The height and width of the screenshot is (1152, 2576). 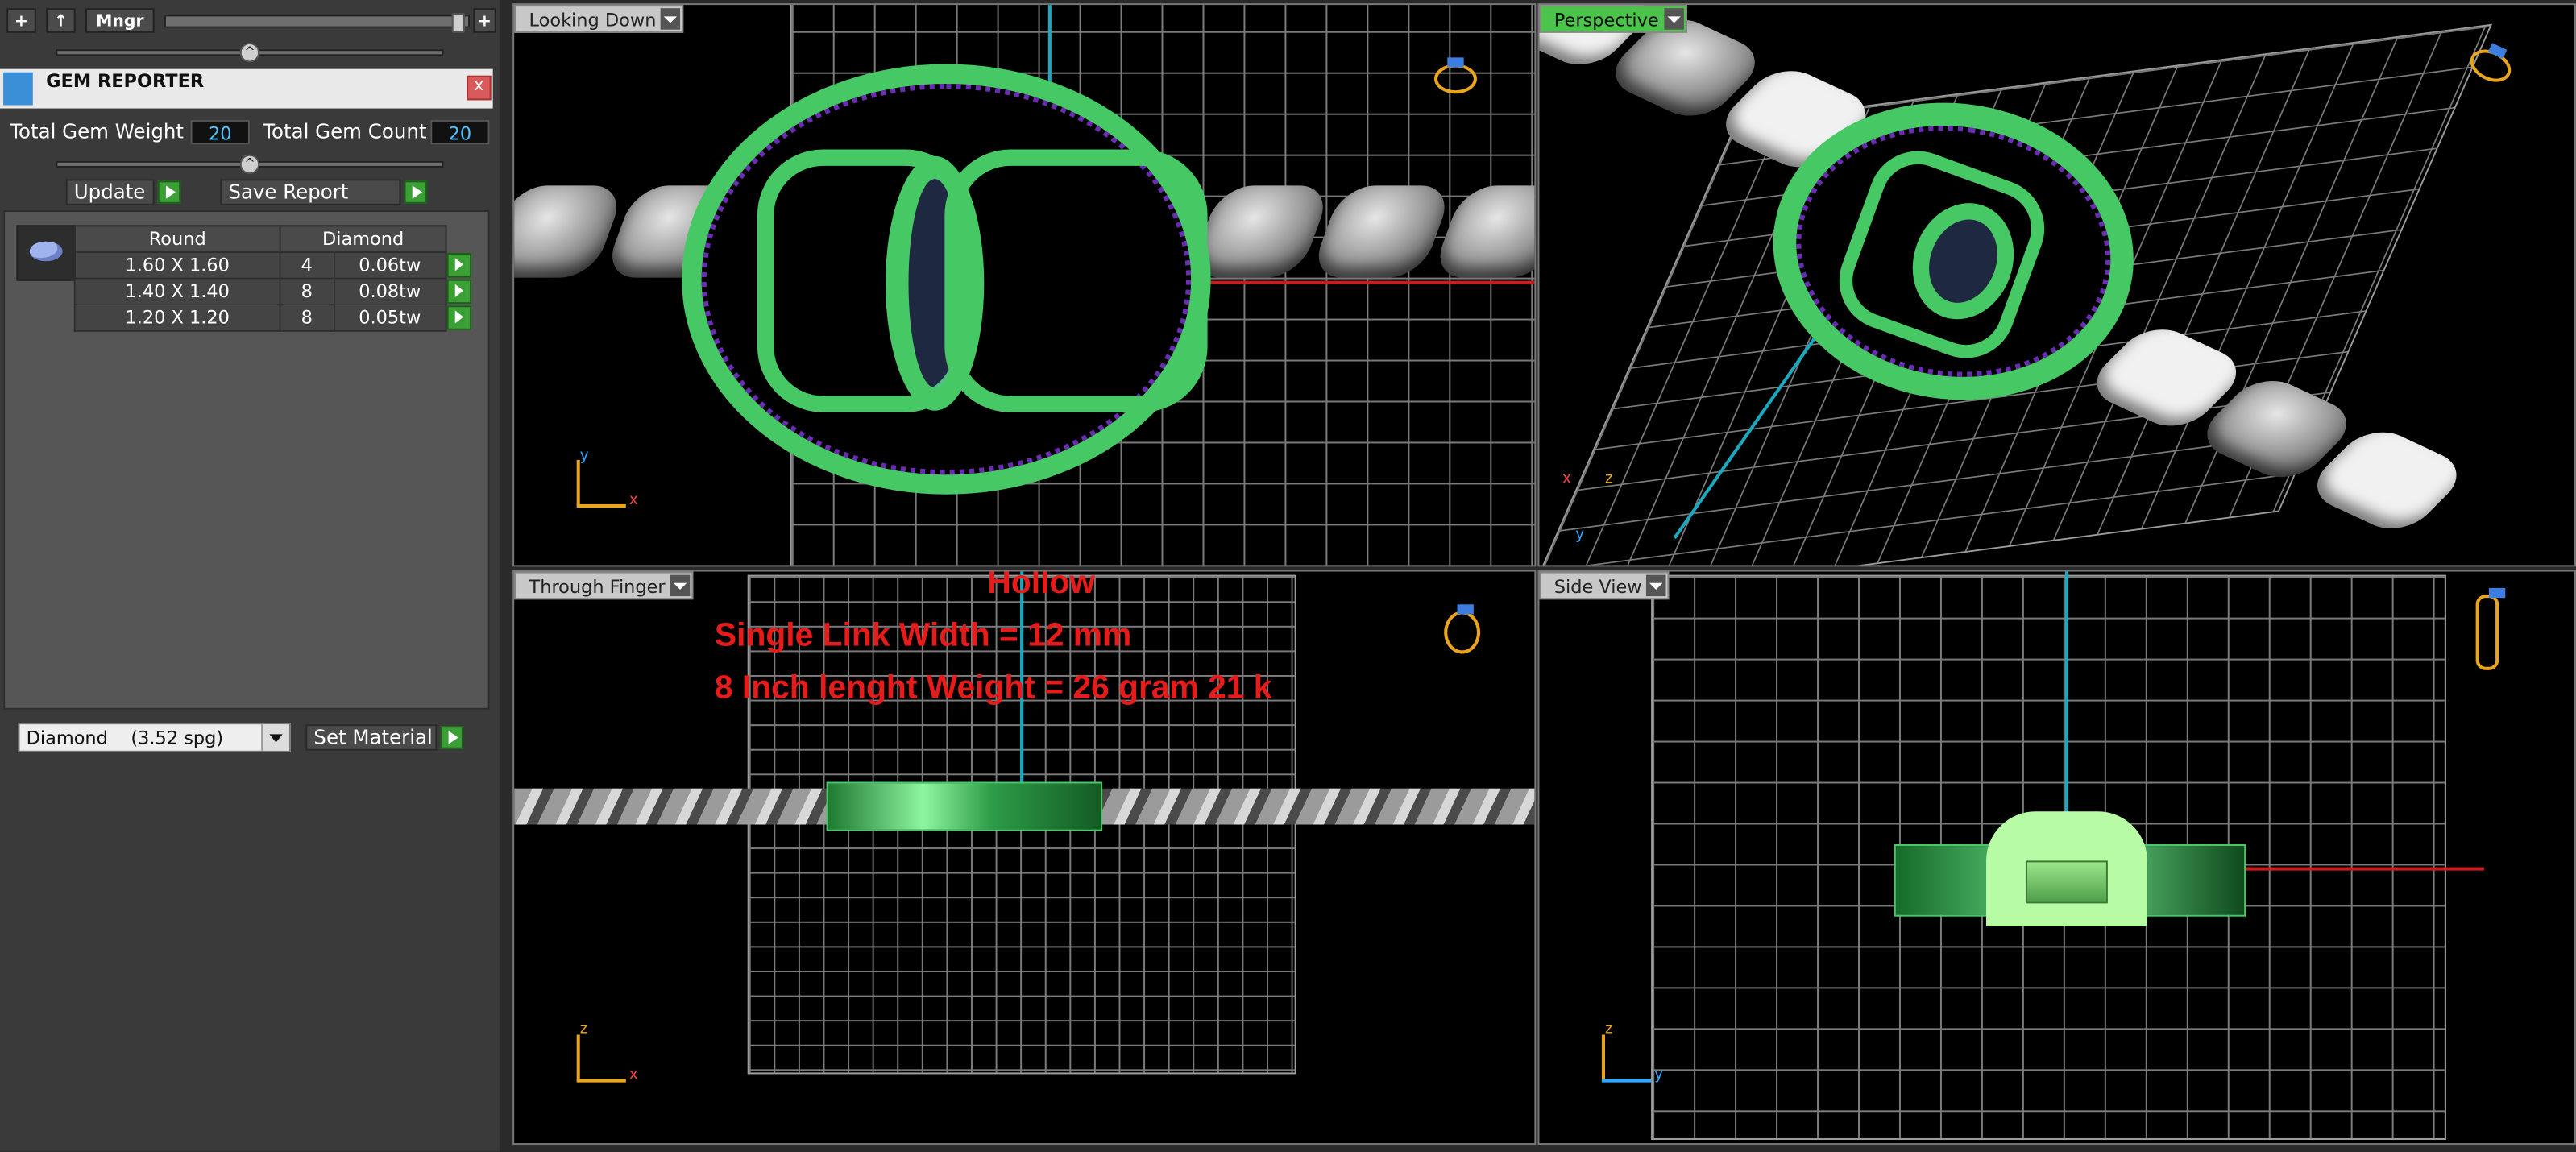 What do you see at coordinates (177, 239) in the screenshot?
I see `column-shape: Round` at bounding box center [177, 239].